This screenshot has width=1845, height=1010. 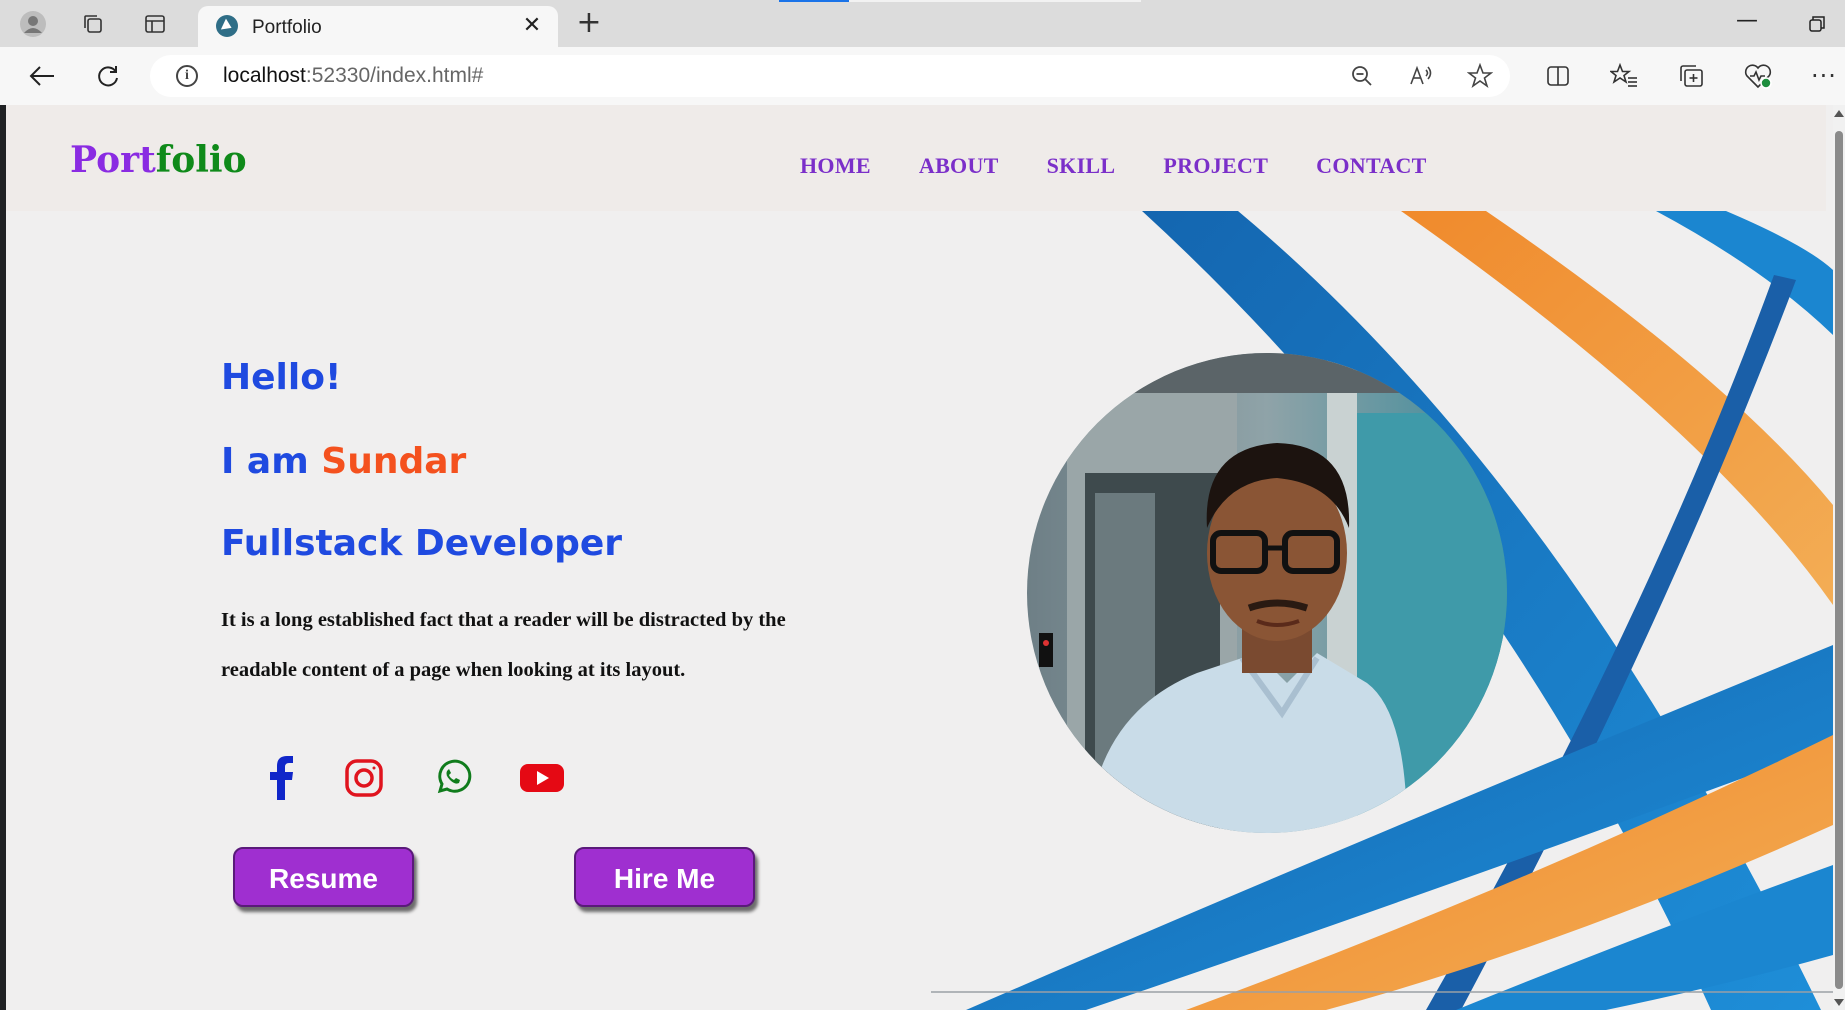 I want to click on site-logo: Portfolio, so click(x=158, y=160).